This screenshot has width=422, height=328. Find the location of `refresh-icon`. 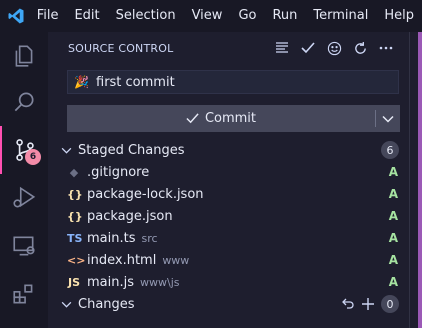

refresh-icon is located at coordinates (360, 48).